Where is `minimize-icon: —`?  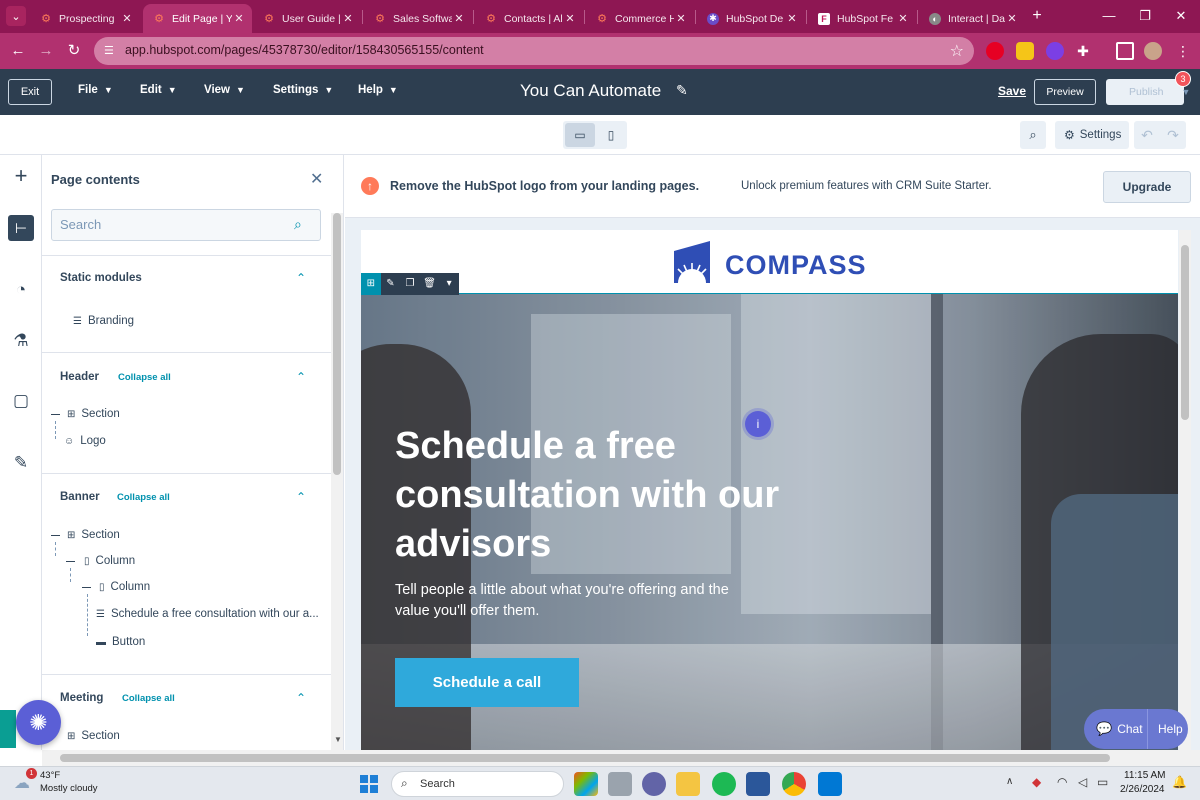 minimize-icon: — is located at coordinates (1109, 16).